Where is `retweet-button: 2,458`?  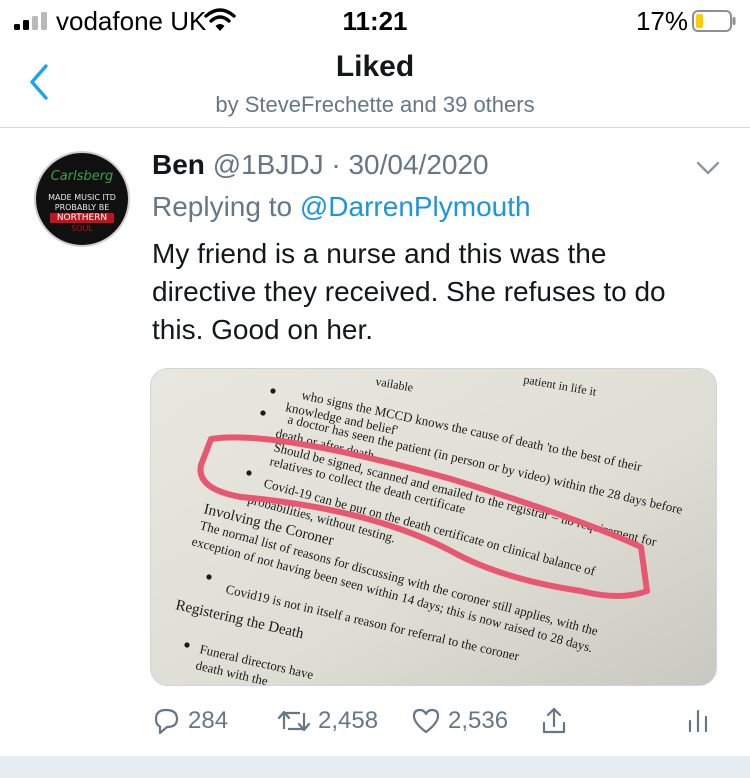
retweet-button: 2,458 is located at coordinates (327, 721).